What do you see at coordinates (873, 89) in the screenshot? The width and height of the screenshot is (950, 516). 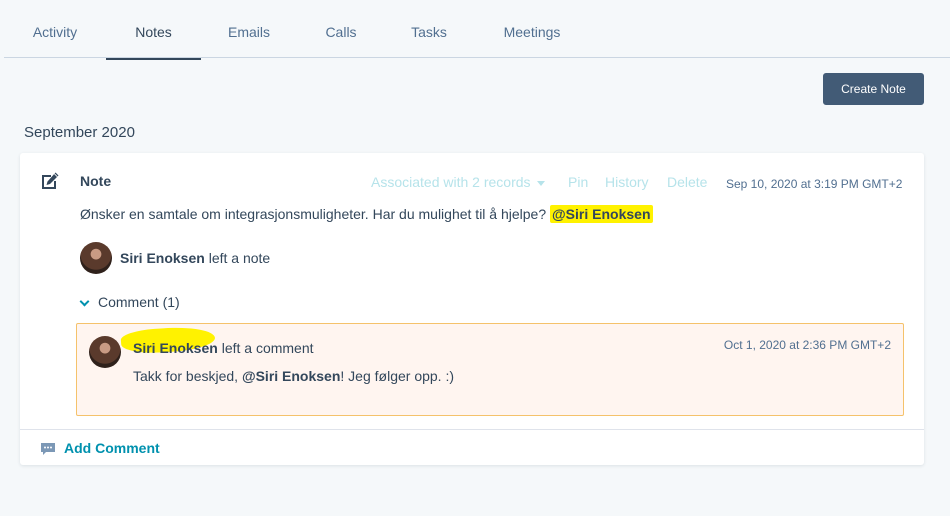 I see `create-note-button: Create Note` at bounding box center [873, 89].